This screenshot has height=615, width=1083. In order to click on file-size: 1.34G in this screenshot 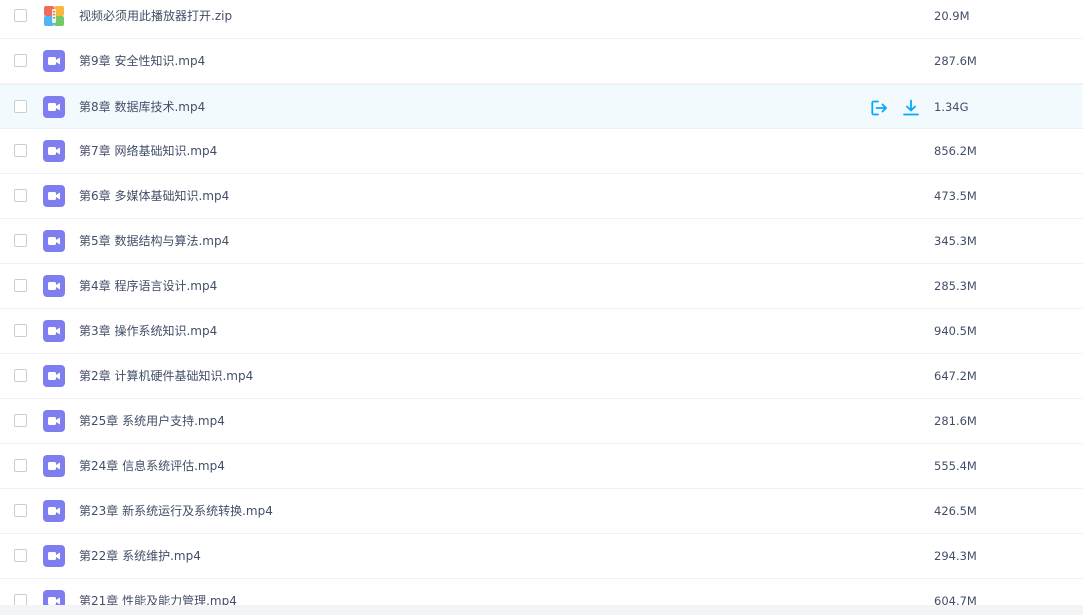, I will do `click(951, 107)`.